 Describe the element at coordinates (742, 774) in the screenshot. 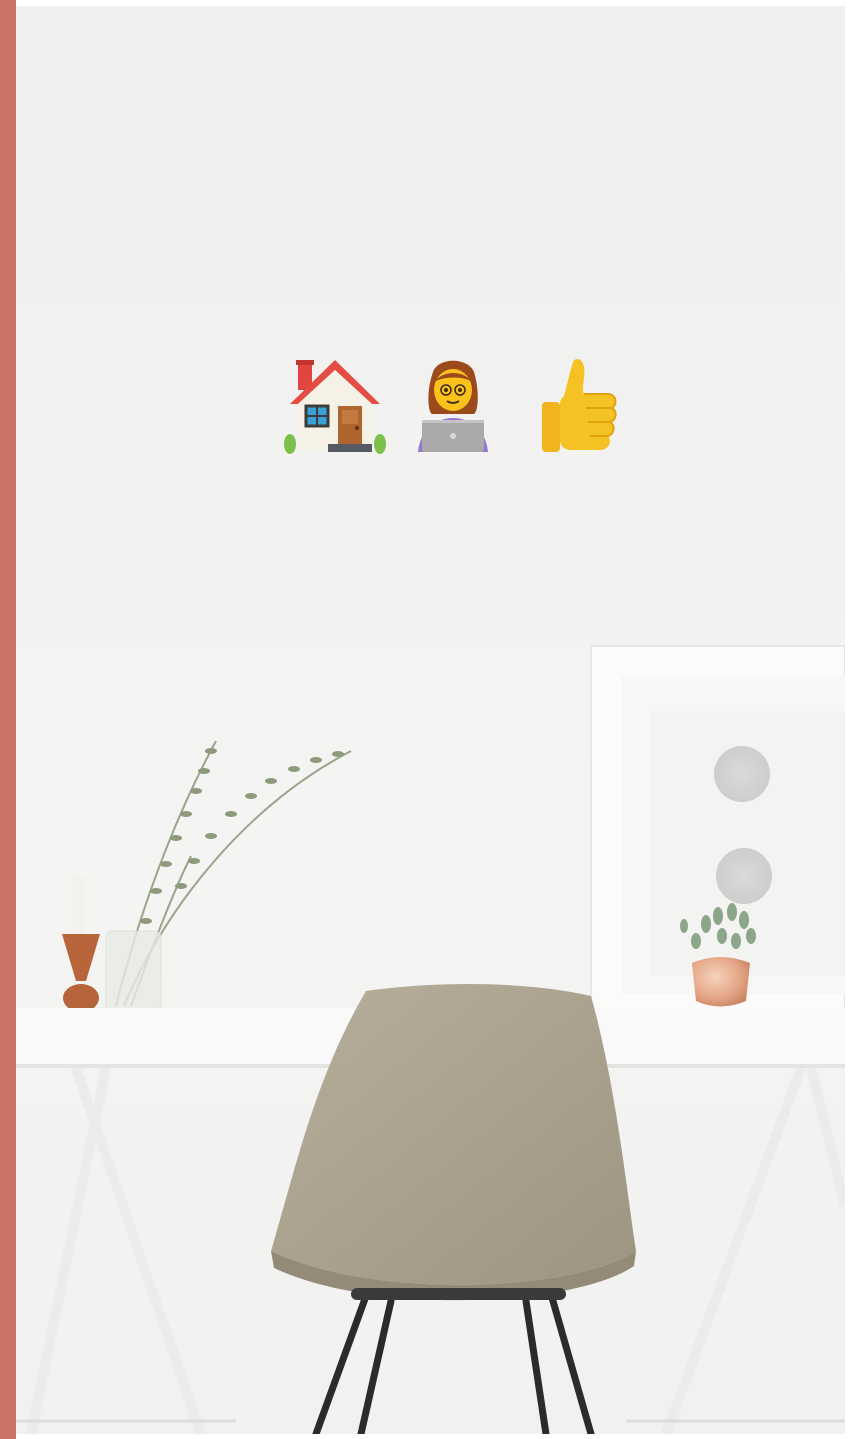

I see `art-dot-top` at that location.